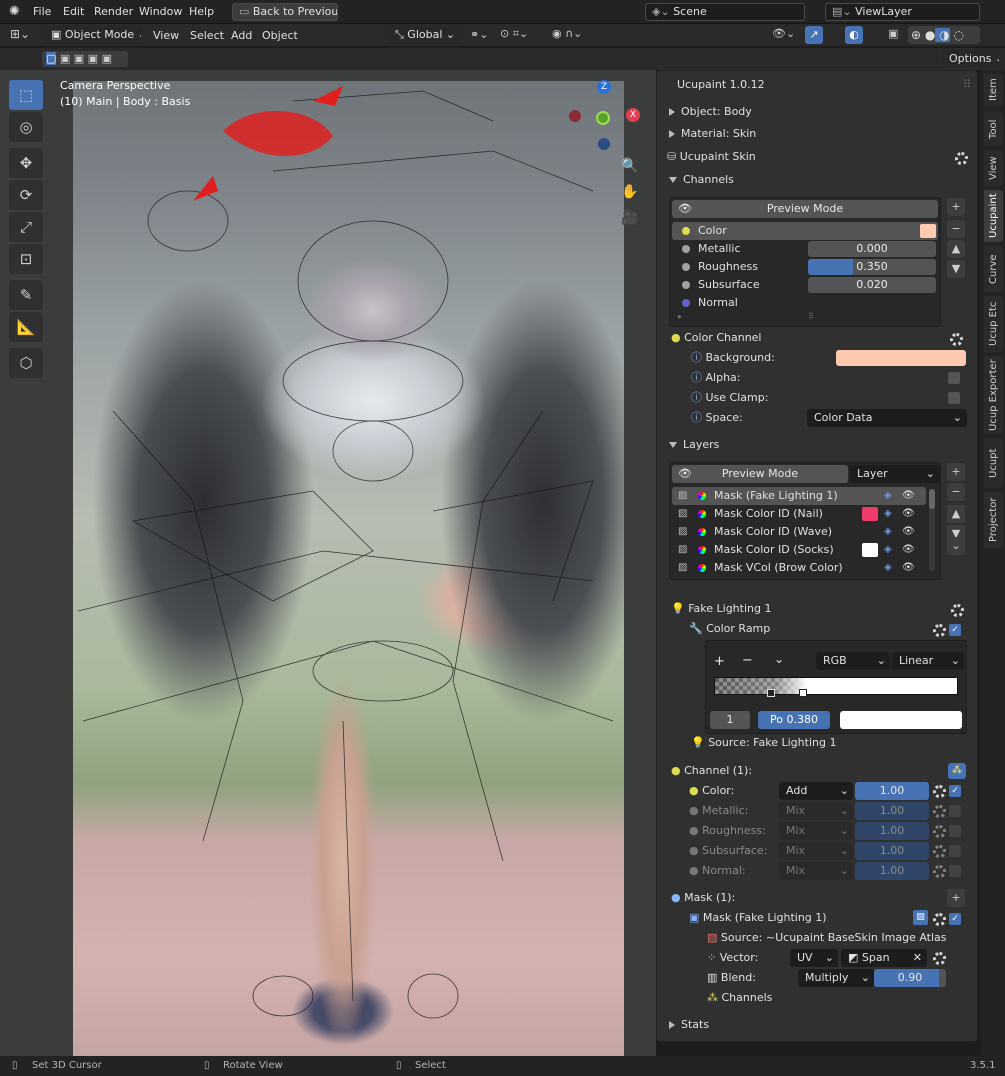 This screenshot has height=1076, width=1005. Describe the element at coordinates (957, 771) in the screenshot. I see `channel-dots-button: ⁂` at that location.